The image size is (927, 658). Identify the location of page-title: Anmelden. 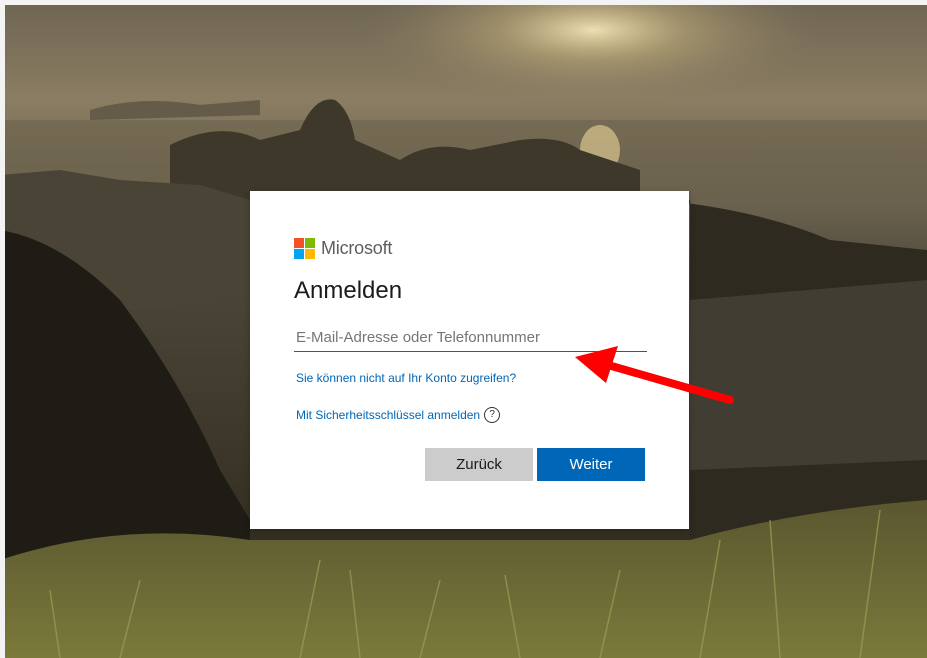
(348, 290).